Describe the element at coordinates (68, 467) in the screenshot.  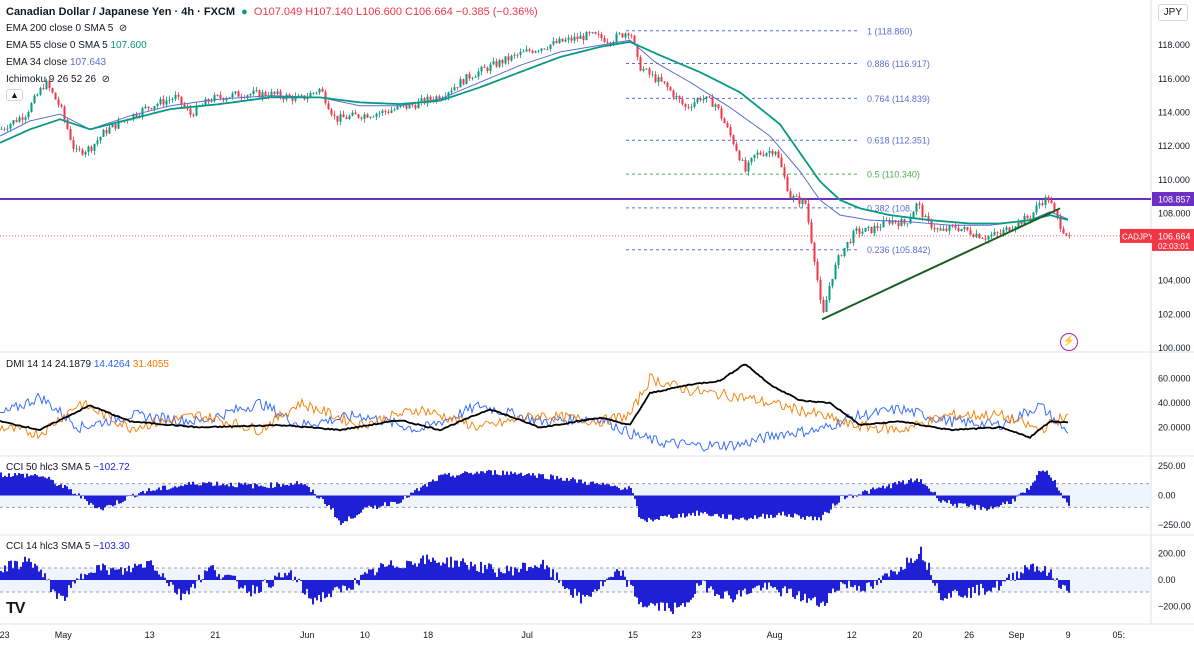
I see `cci50-legend: CCI 50 hlc3 SMA 5 −102.72` at that location.